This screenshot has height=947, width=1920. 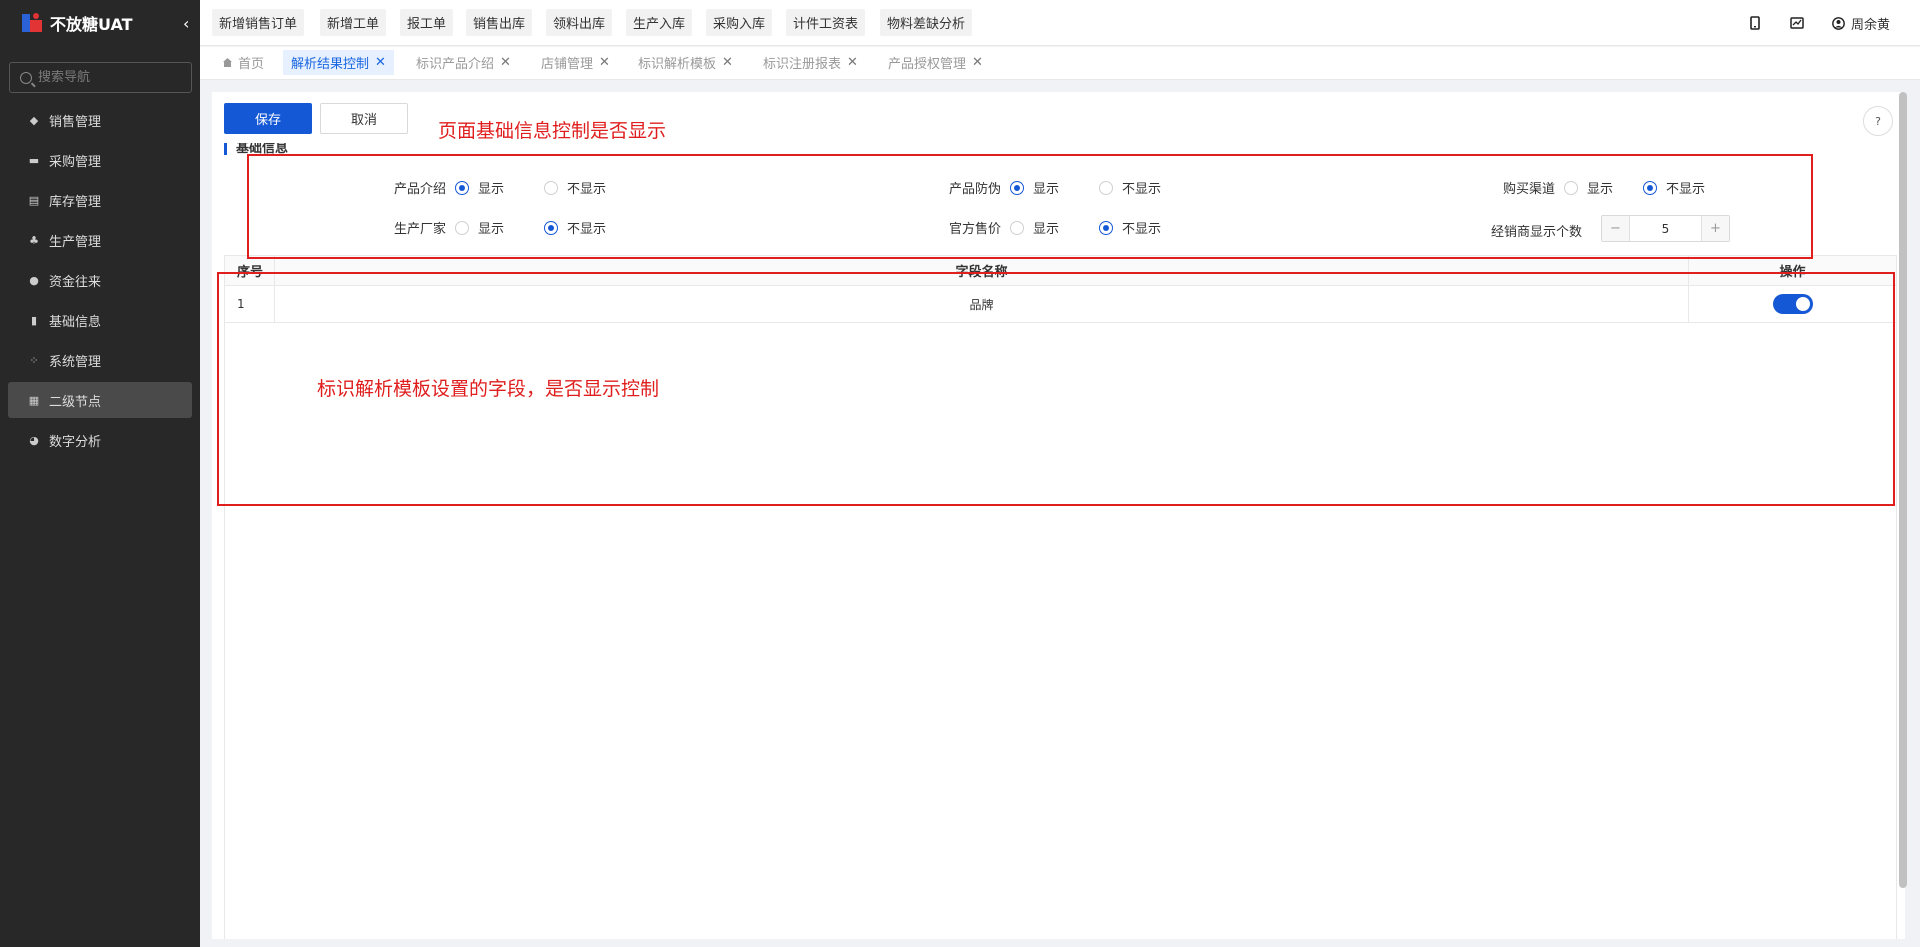 I want to click on tab-label: 标识解析模板, so click(x=677, y=64).